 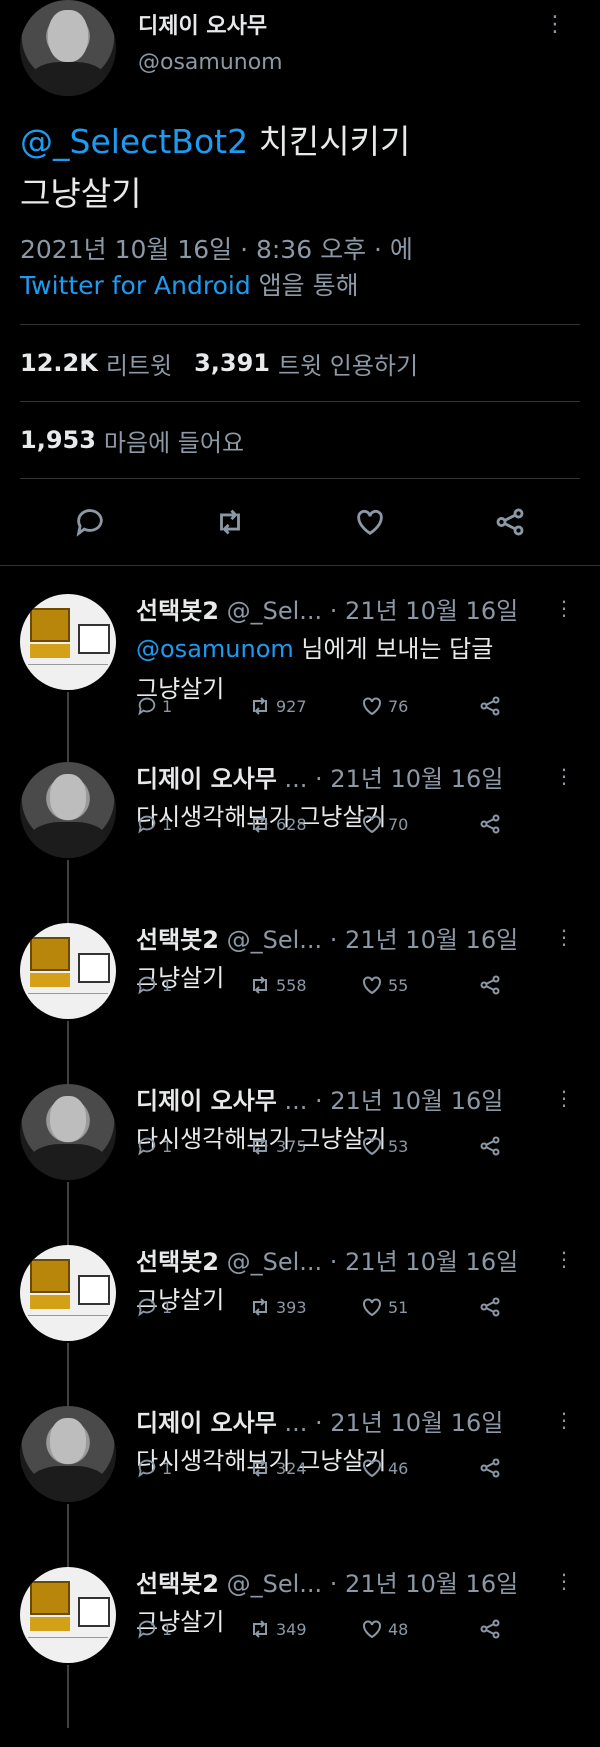 I want to click on retweet-button: 349, so click(x=304, y=1629).